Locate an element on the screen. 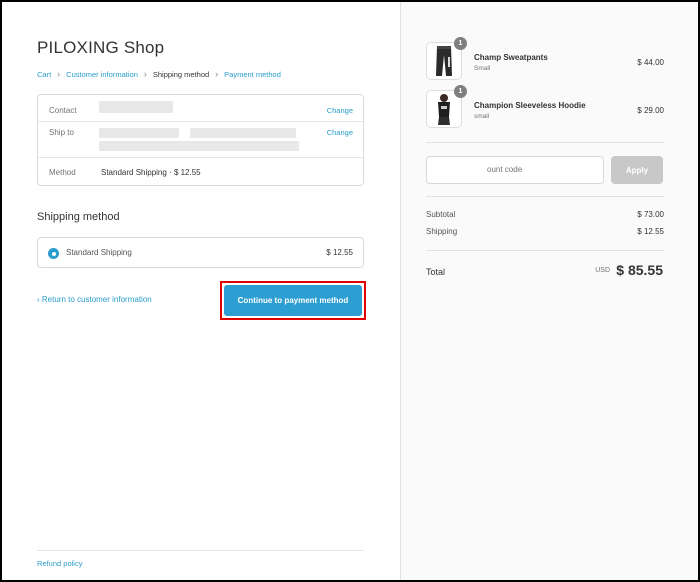  item-variant: Small is located at coordinates (482, 68).